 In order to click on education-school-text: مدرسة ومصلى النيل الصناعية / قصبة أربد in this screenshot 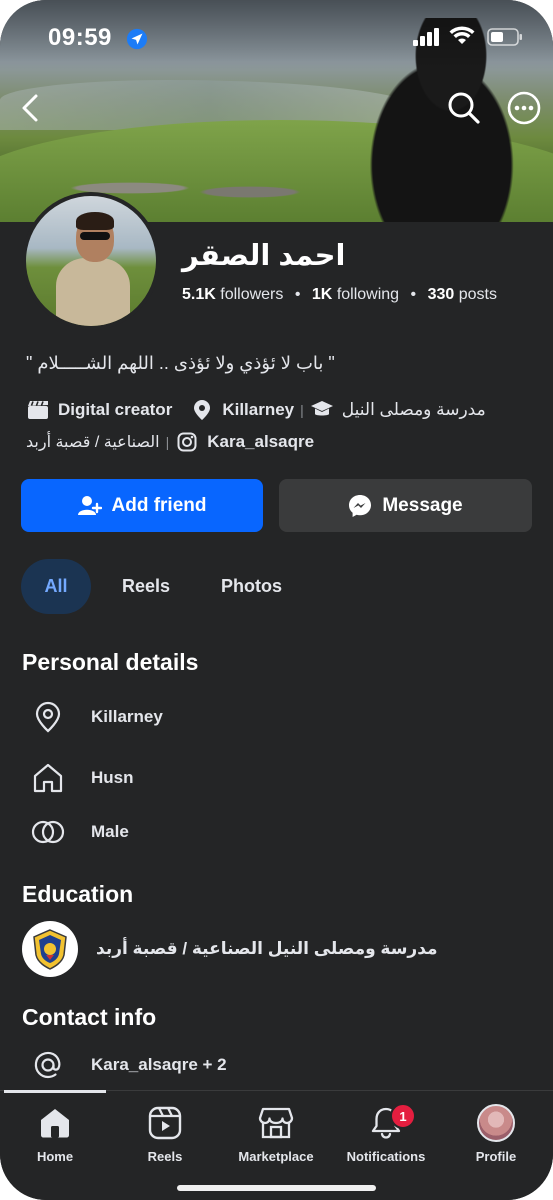, I will do `click(267, 949)`.